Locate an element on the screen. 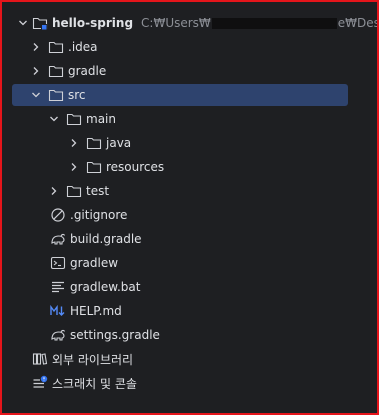 Image resolution: width=379 pixels, height=415 pixels. tree-label: .idea is located at coordinates (83, 47).